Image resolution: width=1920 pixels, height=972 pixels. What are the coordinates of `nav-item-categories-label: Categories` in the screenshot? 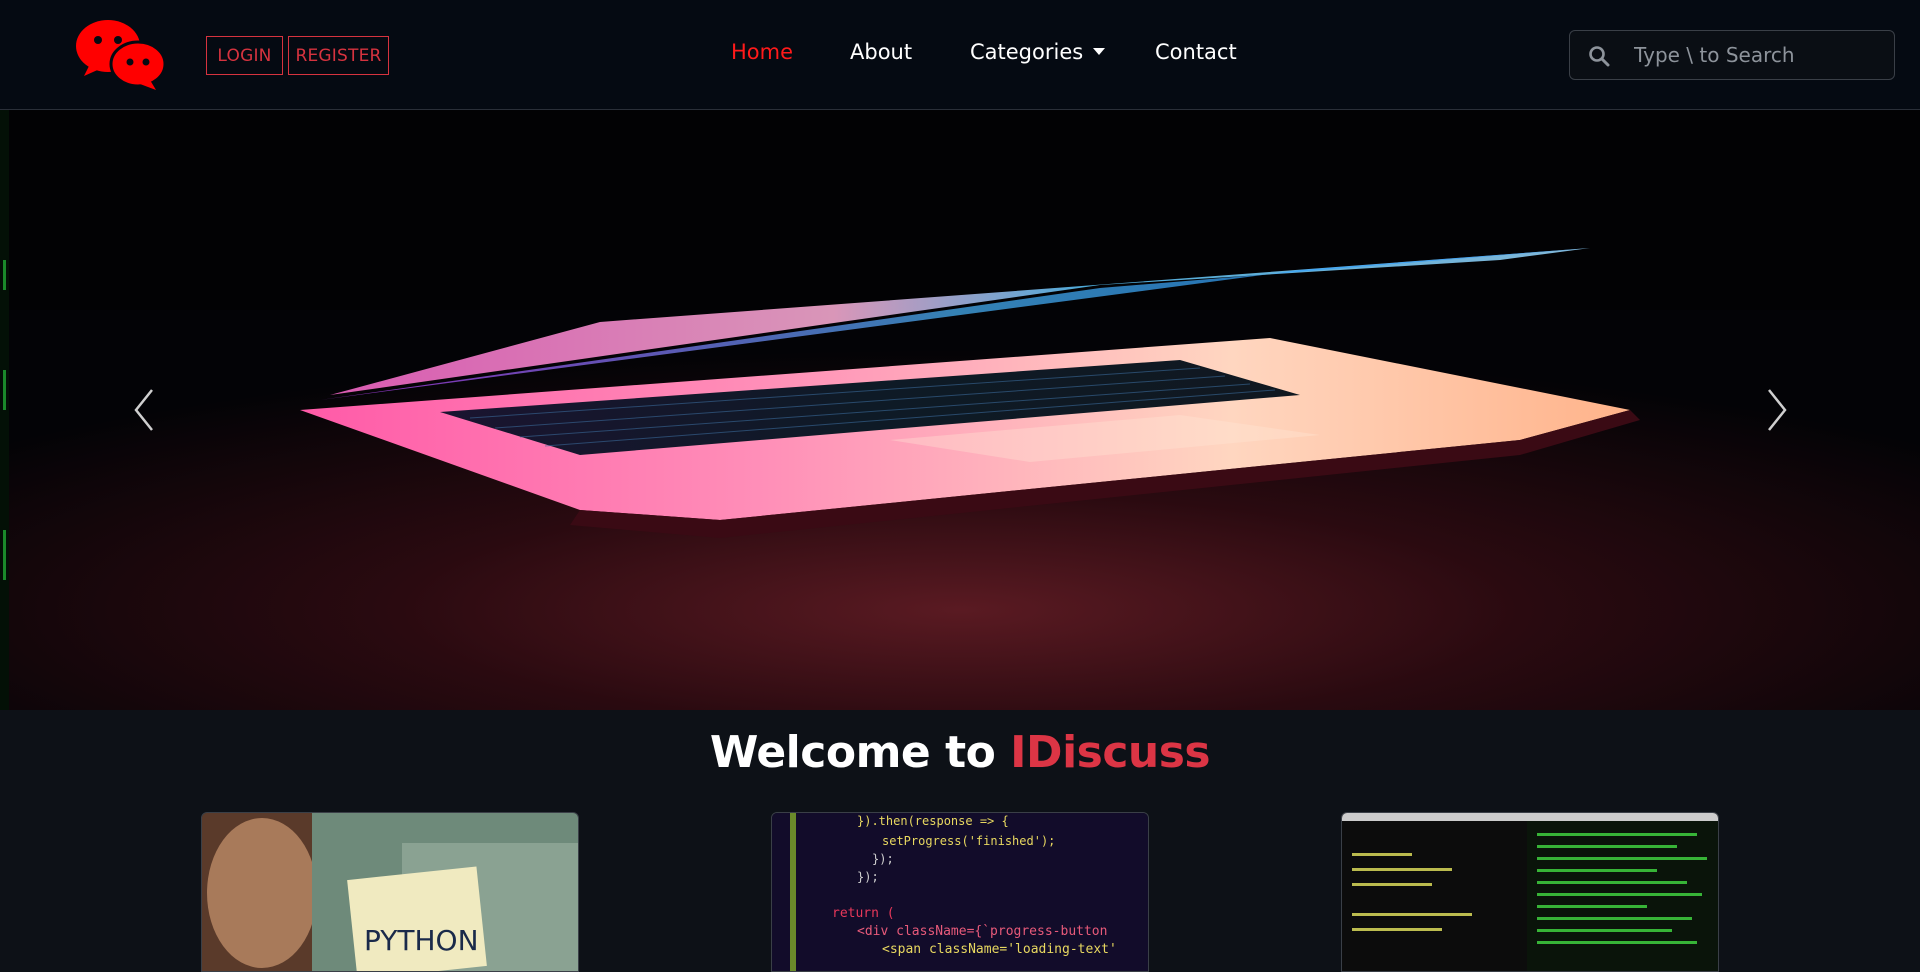 It's located at (1027, 52).